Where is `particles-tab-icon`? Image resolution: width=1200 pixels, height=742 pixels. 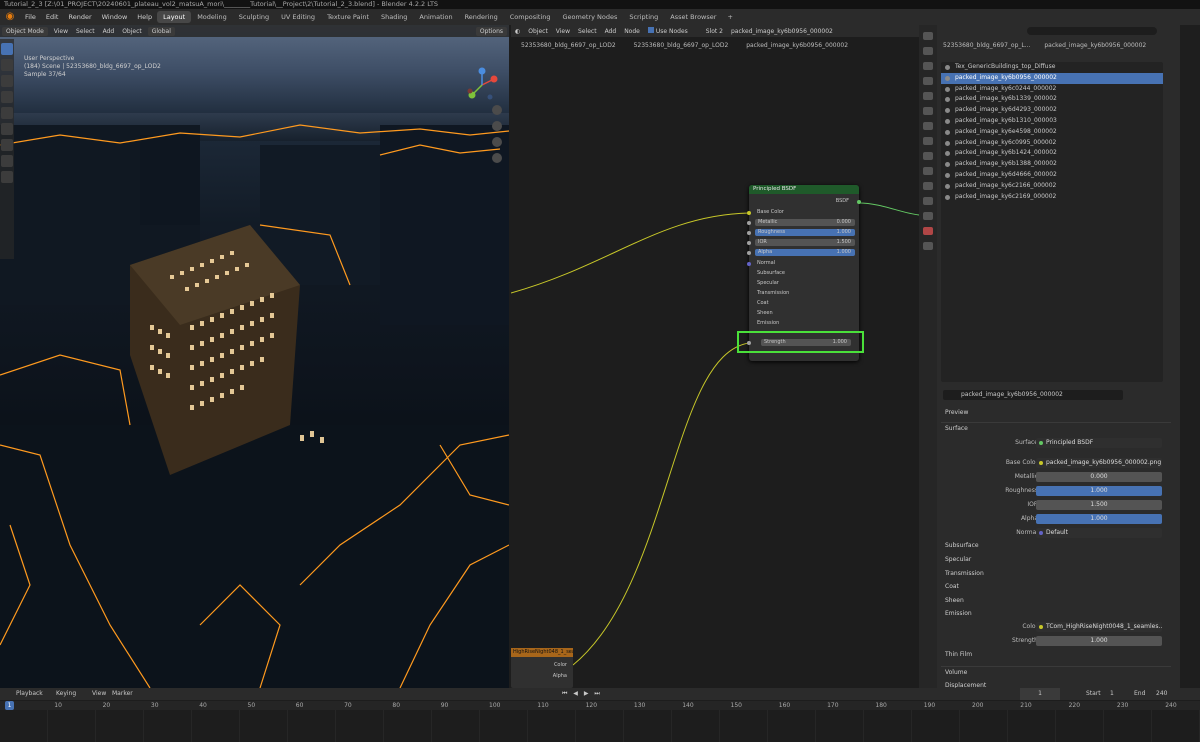
particles-tab-icon is located at coordinates (928, 171).